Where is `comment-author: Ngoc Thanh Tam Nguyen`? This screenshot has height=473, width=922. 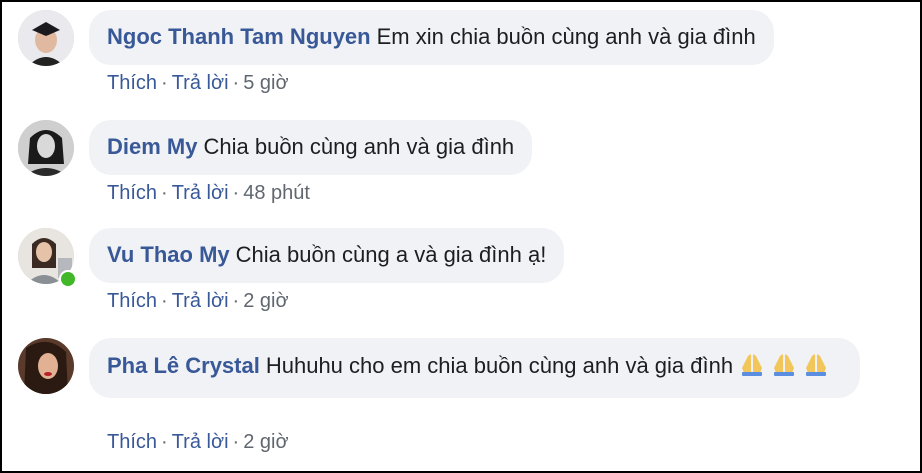
comment-author: Ngoc Thanh Tam Nguyen is located at coordinates (239, 36).